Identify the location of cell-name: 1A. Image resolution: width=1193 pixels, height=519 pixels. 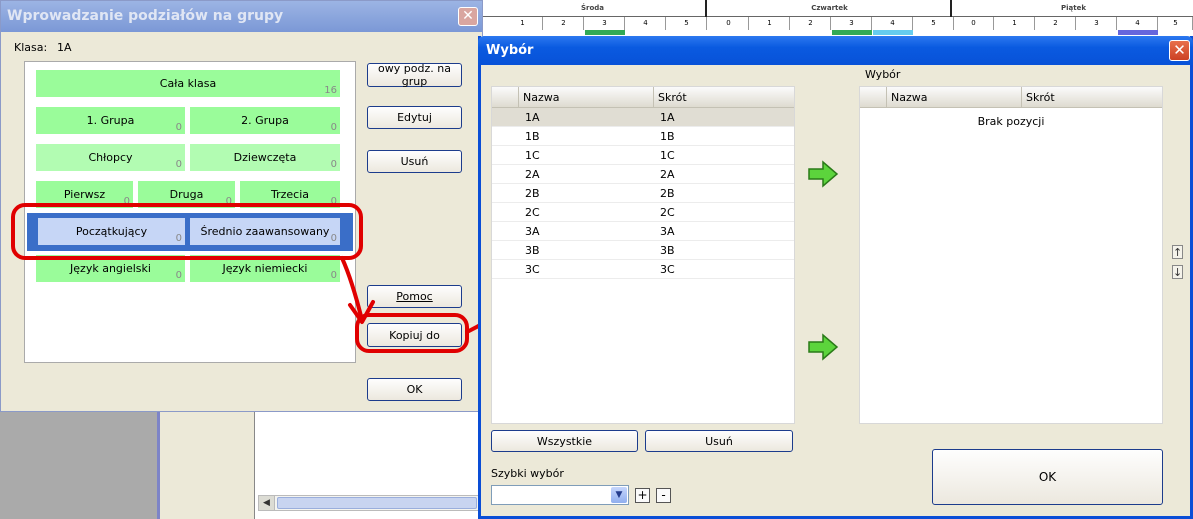
(532, 117).